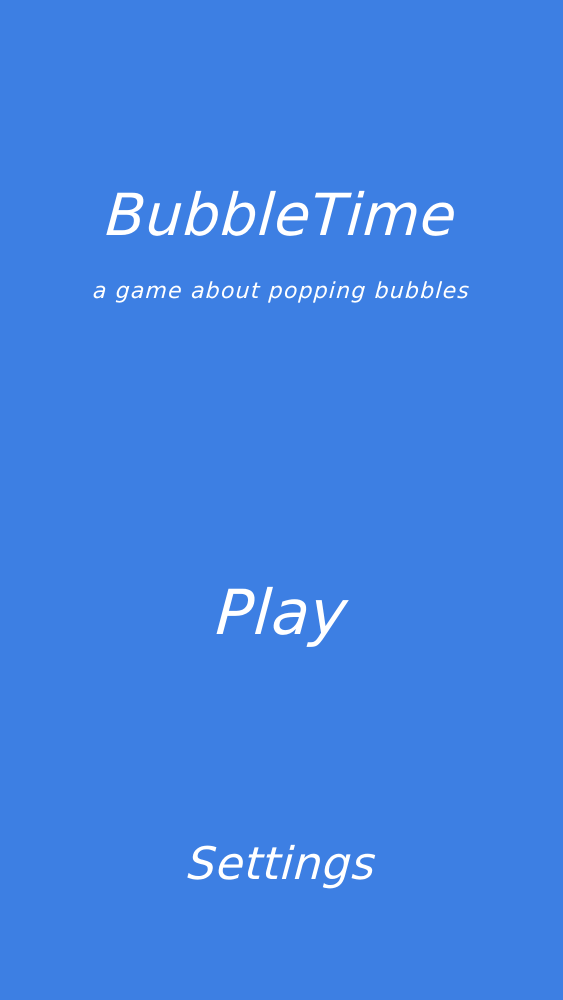 Image resolution: width=563 pixels, height=1000 pixels. Describe the element at coordinates (281, 612) in the screenshot. I see `play-button: Play` at that location.